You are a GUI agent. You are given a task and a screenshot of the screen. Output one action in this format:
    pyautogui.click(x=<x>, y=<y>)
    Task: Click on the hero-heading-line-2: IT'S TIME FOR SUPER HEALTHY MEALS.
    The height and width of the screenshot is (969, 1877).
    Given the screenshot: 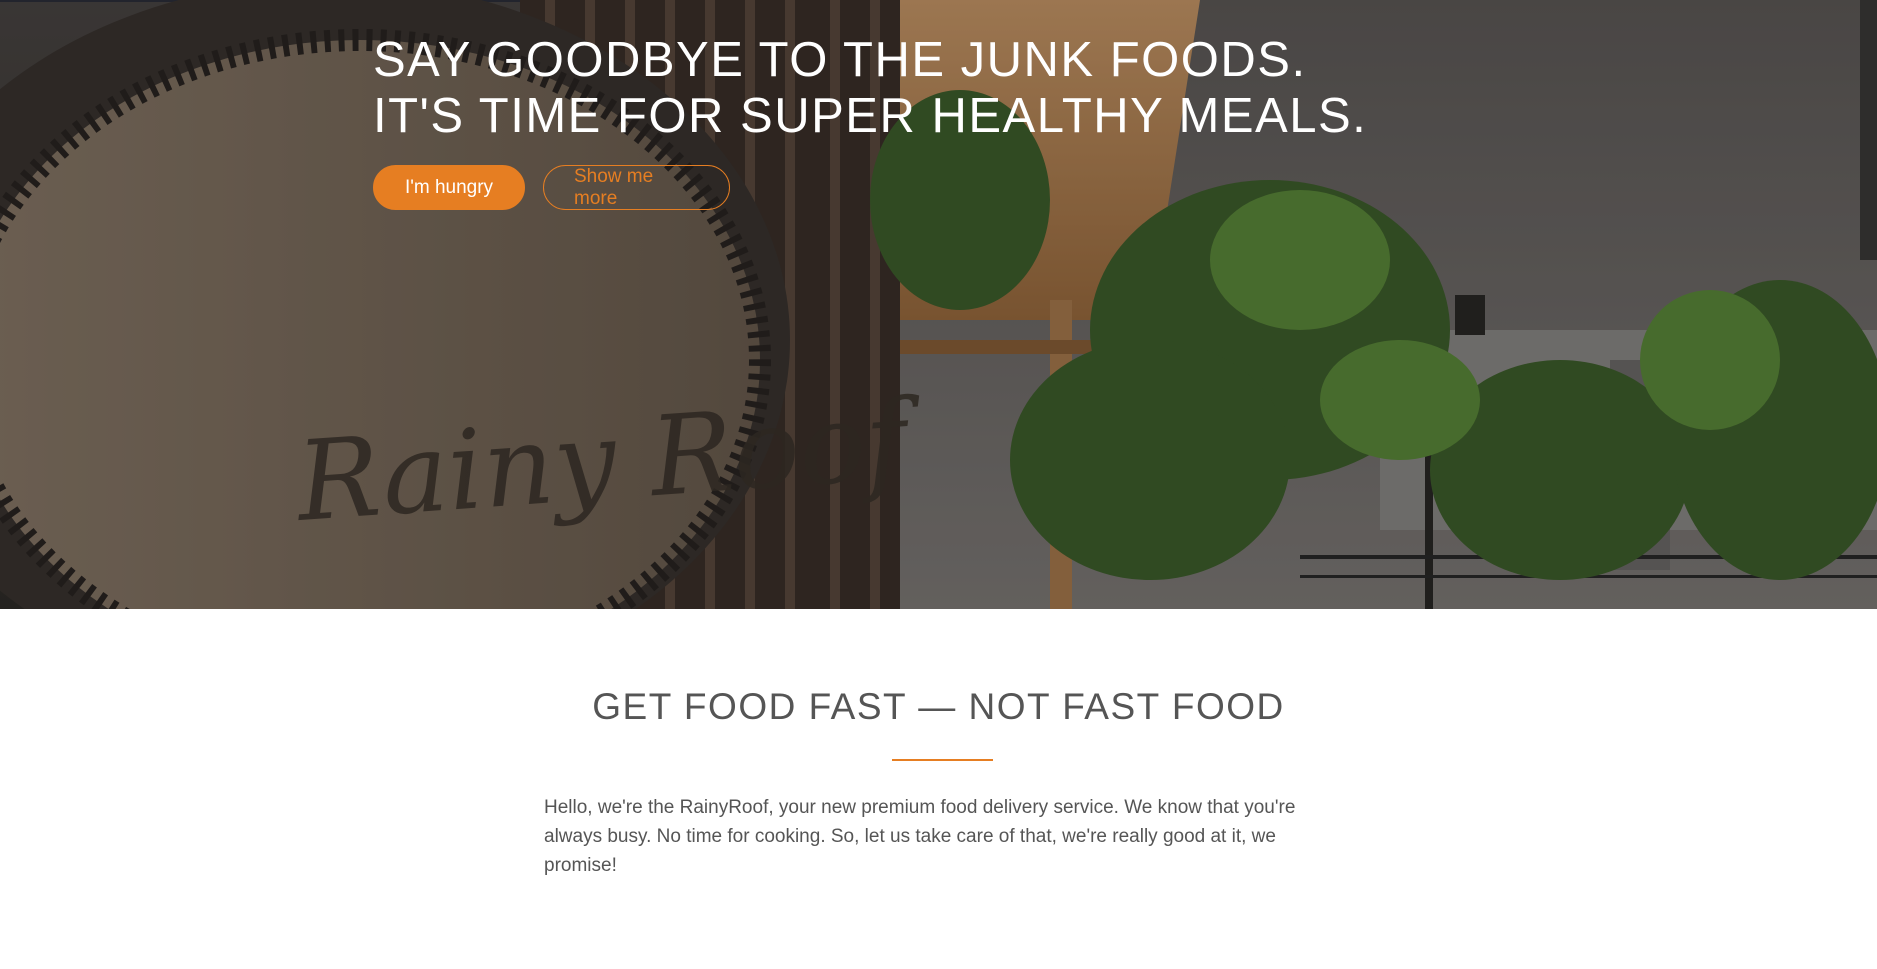 What is the action you would take?
    pyautogui.click(x=870, y=116)
    